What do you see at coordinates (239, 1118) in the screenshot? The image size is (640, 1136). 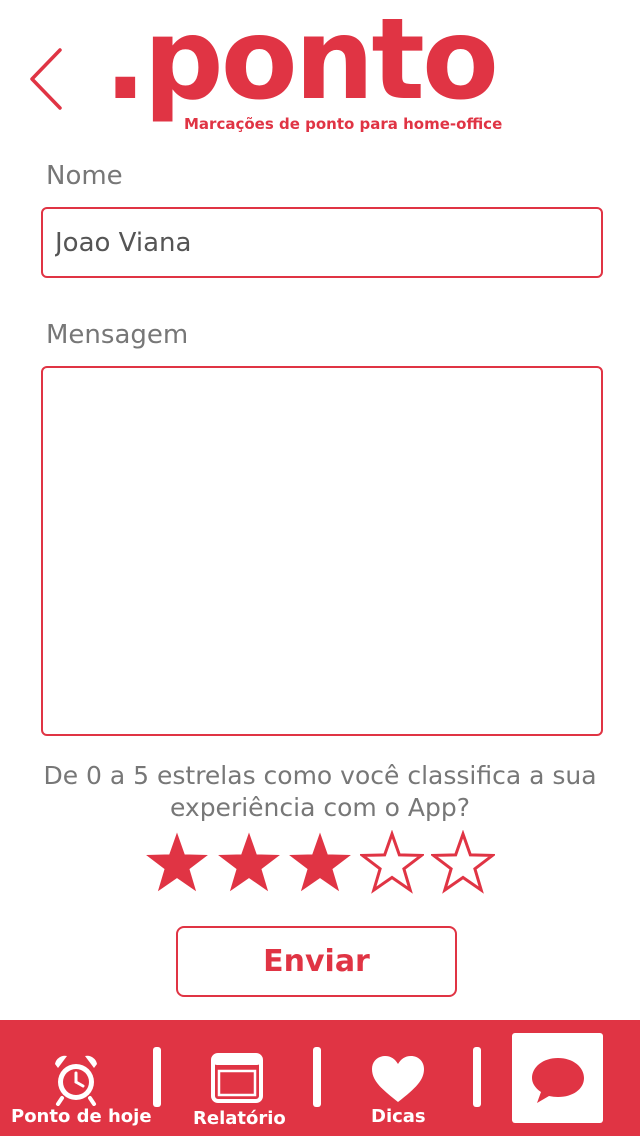 I see `nav-label-relatorio: Relatório` at bounding box center [239, 1118].